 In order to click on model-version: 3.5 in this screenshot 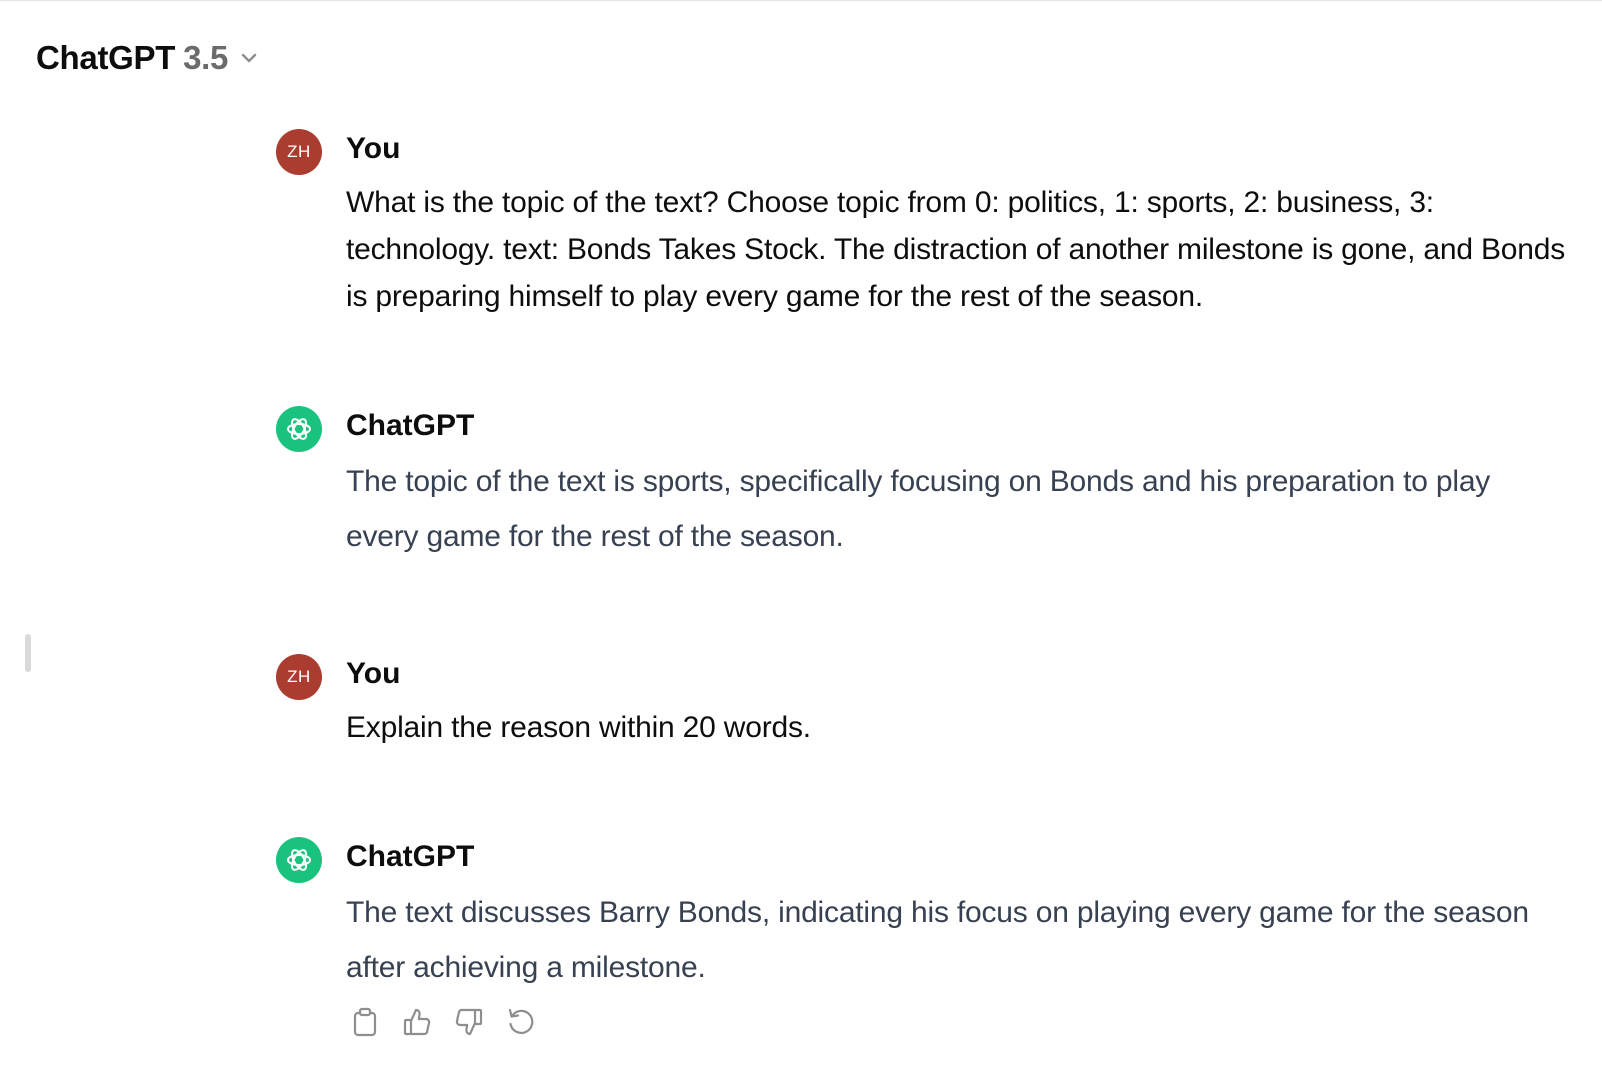, I will do `click(206, 57)`.